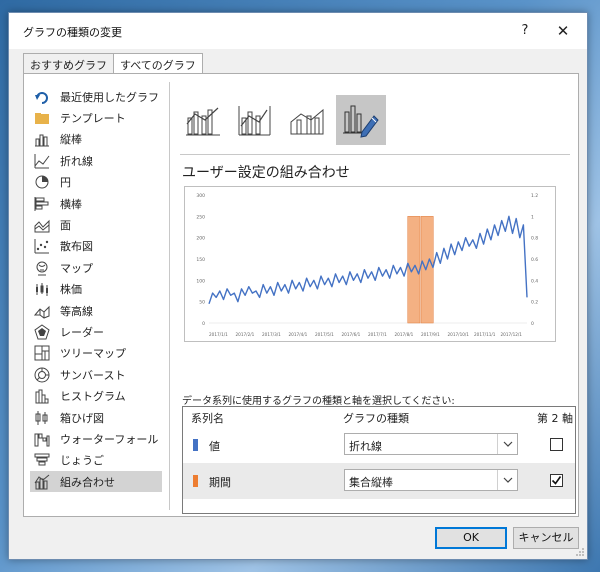 The width and height of the screenshot is (600, 572). I want to click on line-series, so click(368, 260).